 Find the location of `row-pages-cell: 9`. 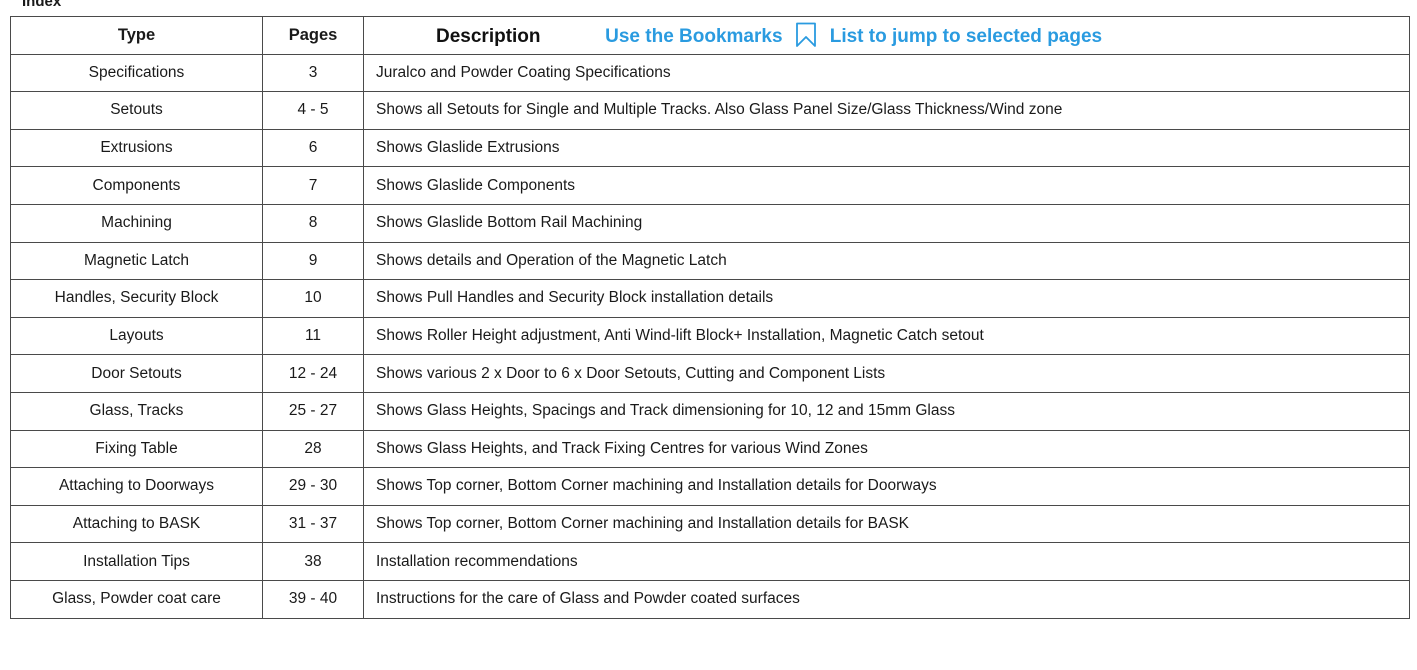

row-pages-cell: 9 is located at coordinates (313, 261).